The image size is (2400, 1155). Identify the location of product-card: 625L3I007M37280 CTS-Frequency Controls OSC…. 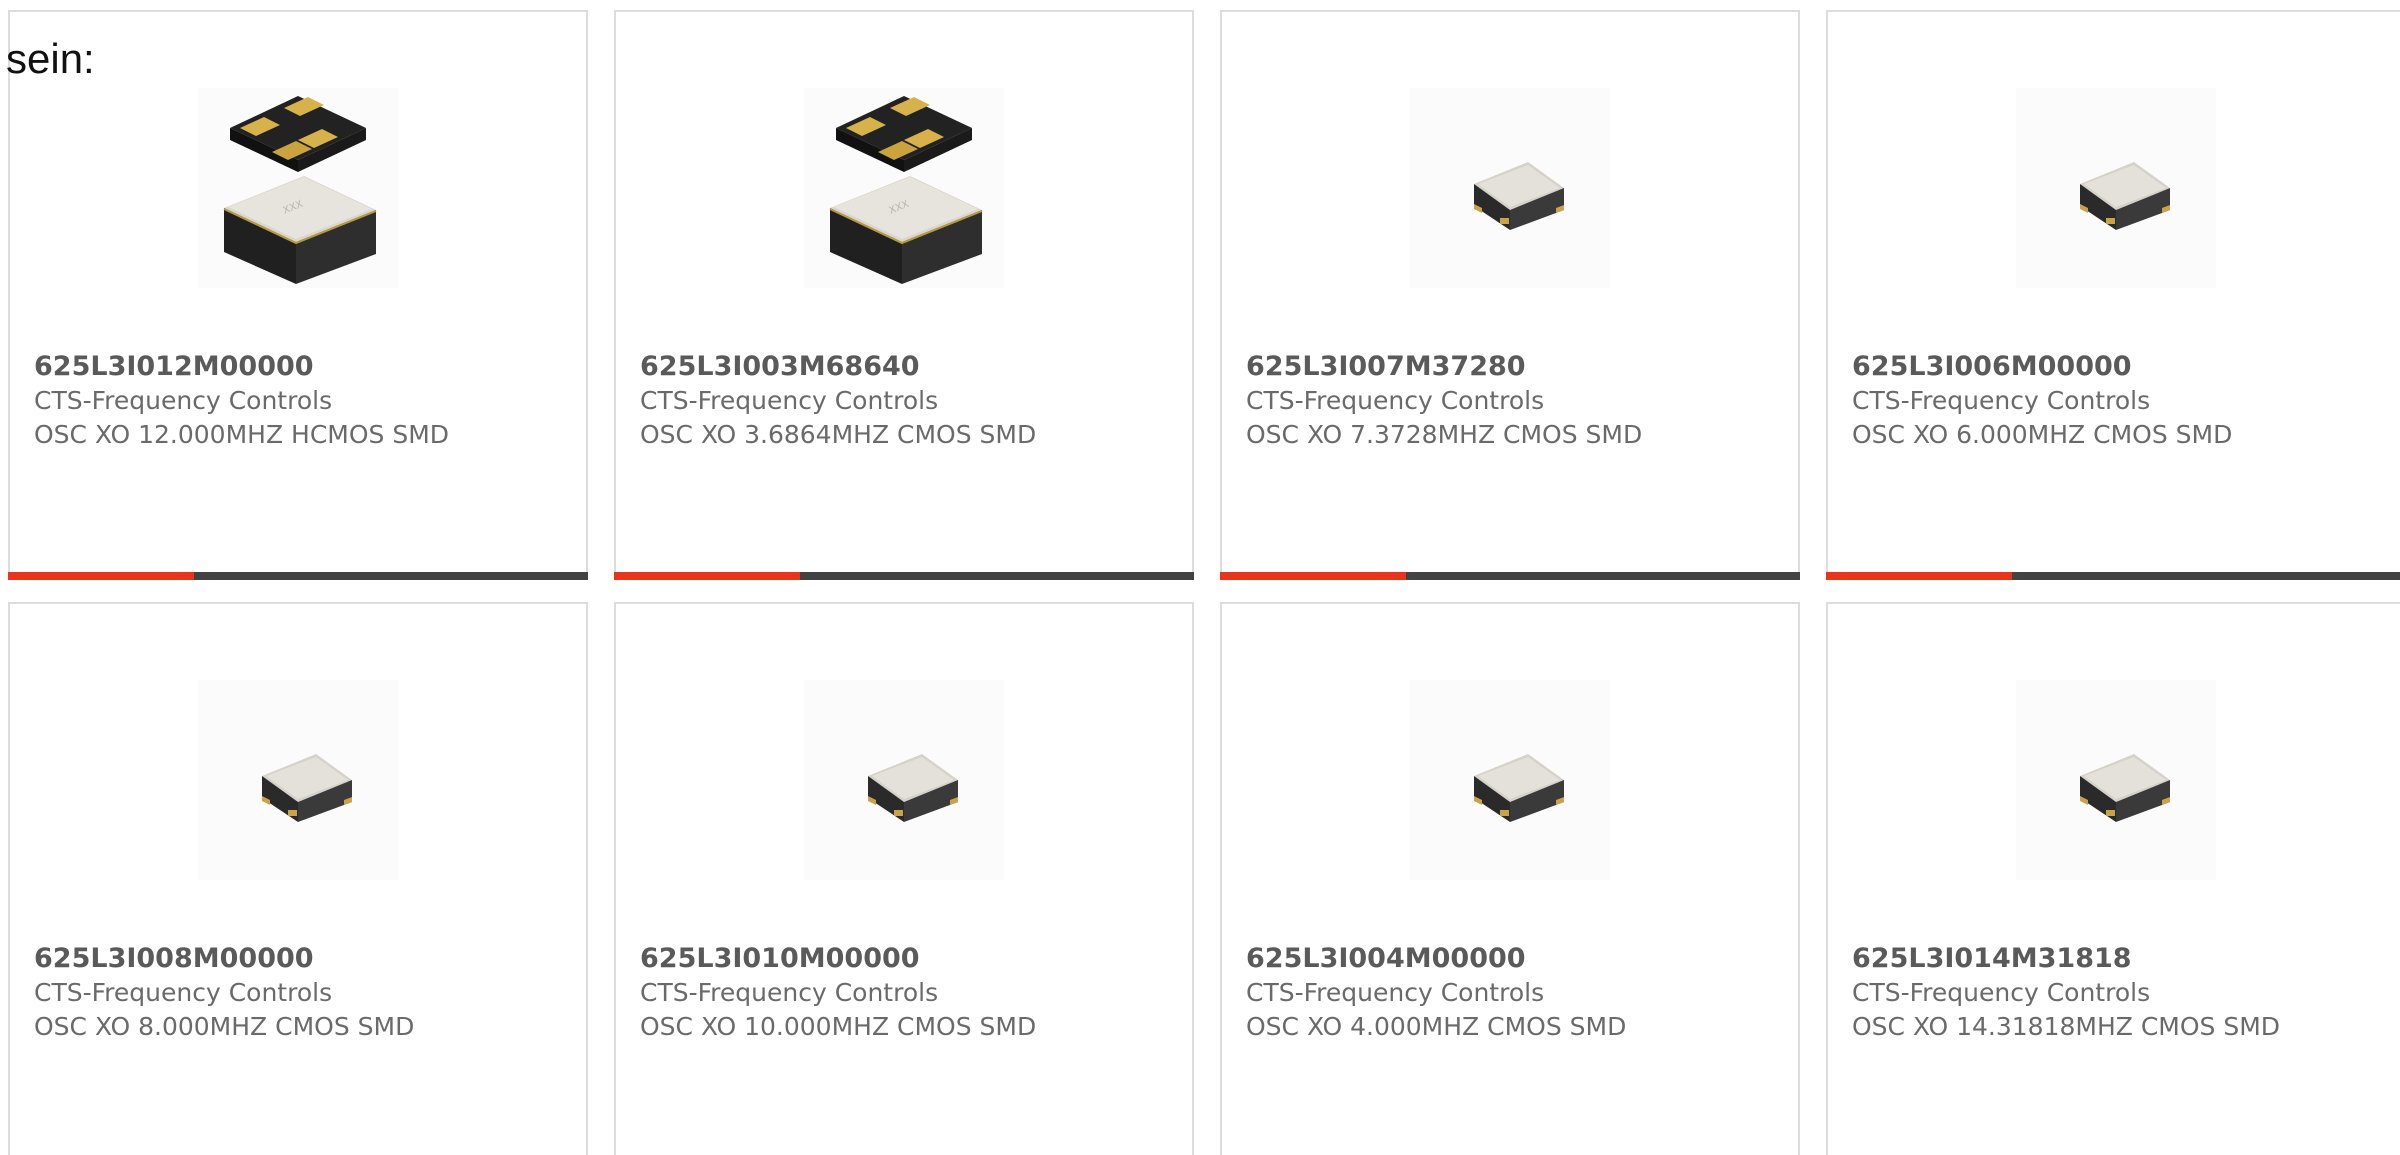
(1510, 295).